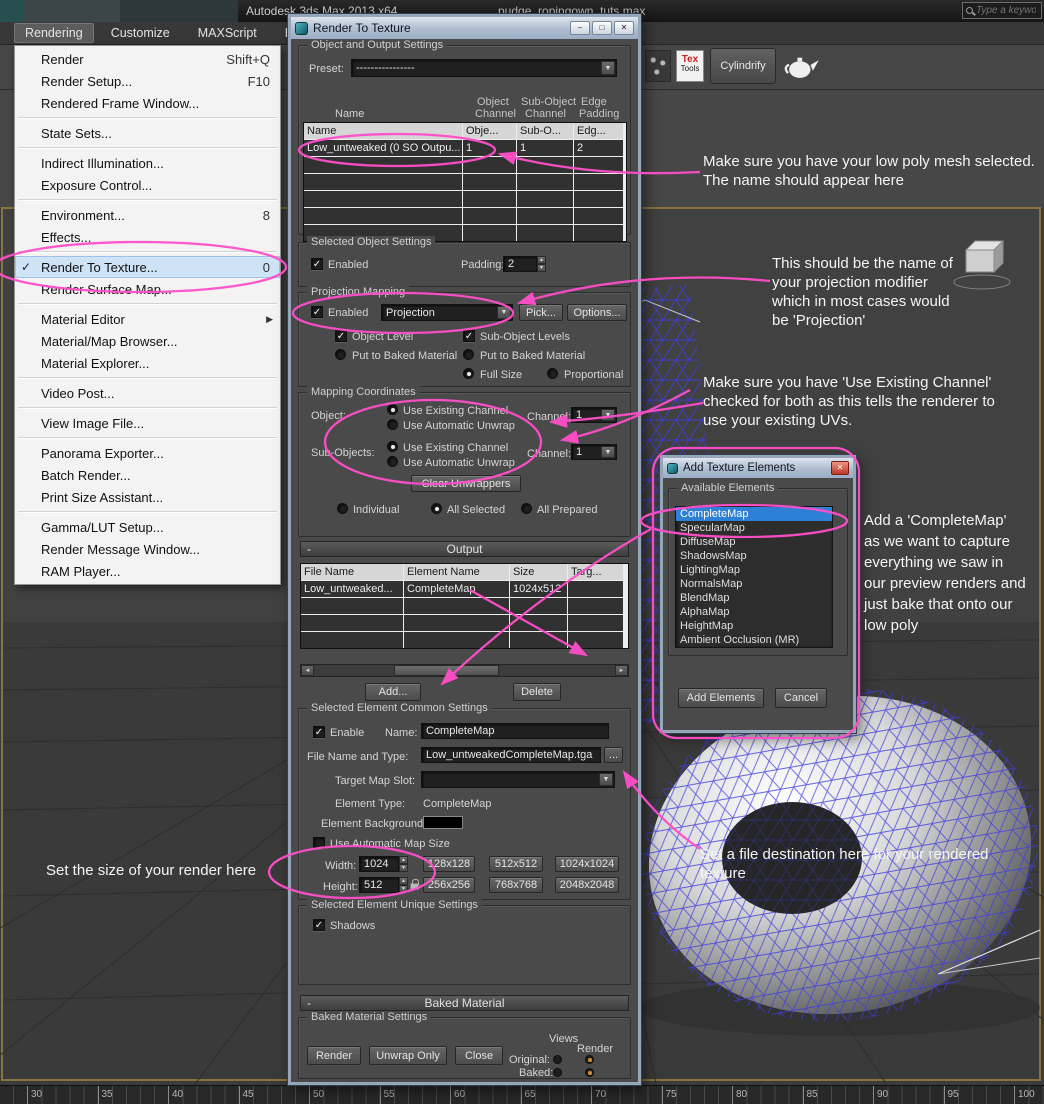 This screenshot has height=1104, width=1044. I want to click on list-item-normalsmap: NormalsMap, so click(754, 584).